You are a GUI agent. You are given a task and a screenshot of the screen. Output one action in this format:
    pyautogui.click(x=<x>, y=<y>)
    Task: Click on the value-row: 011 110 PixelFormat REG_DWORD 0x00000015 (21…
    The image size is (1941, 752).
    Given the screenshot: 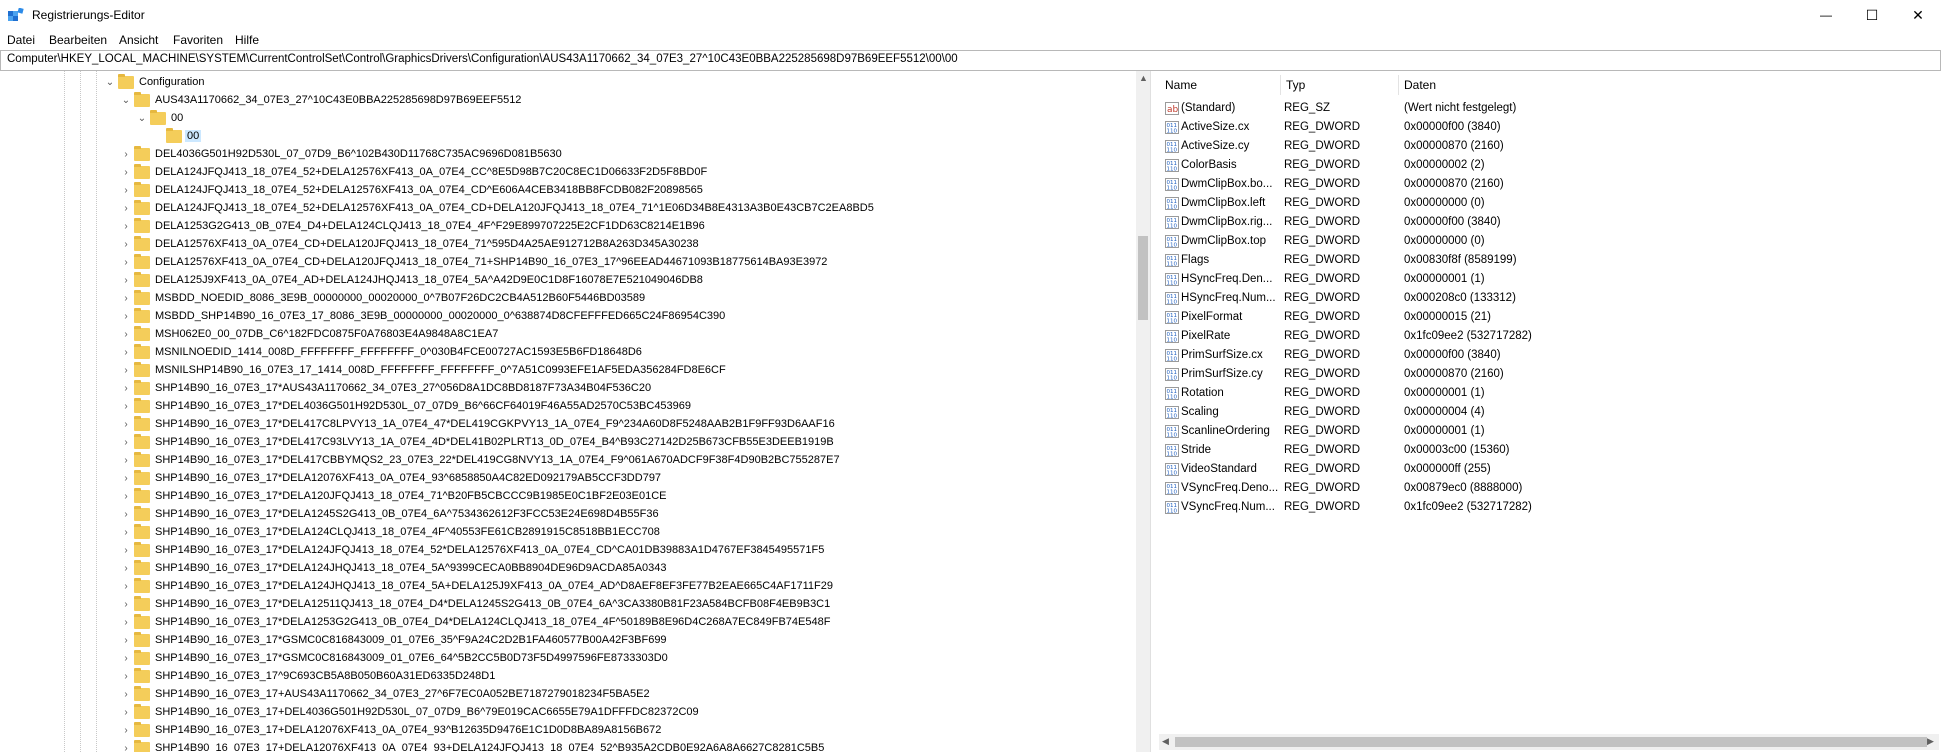 What is the action you would take?
    pyautogui.click(x=1549, y=317)
    